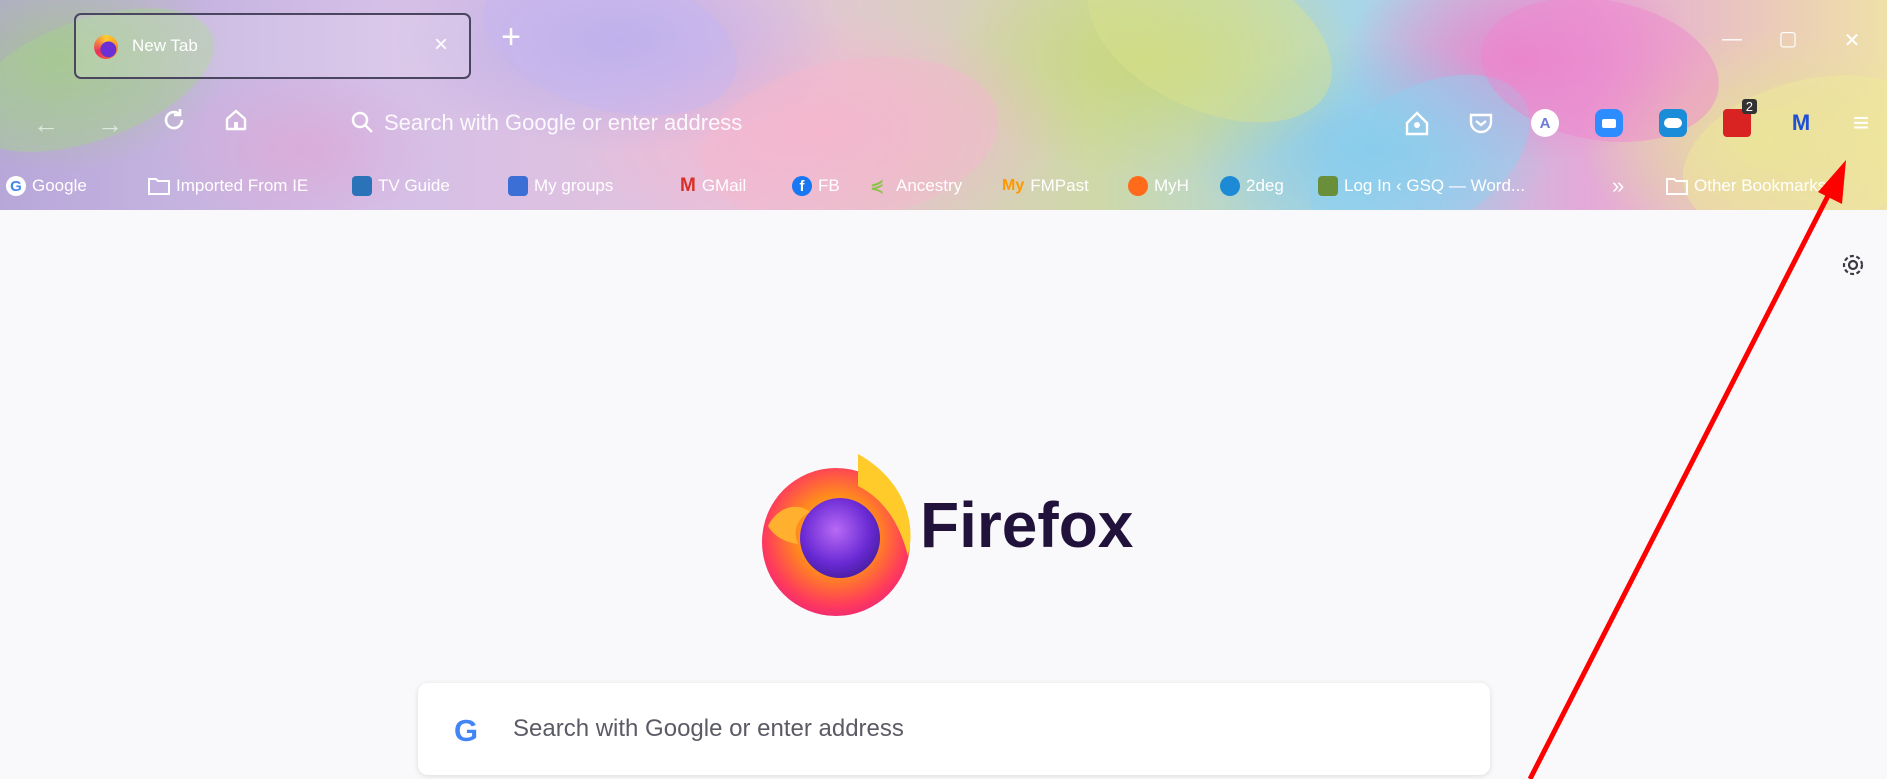  I want to click on bookmark-ancestry: ⋞ Ancestry, so click(916, 186).